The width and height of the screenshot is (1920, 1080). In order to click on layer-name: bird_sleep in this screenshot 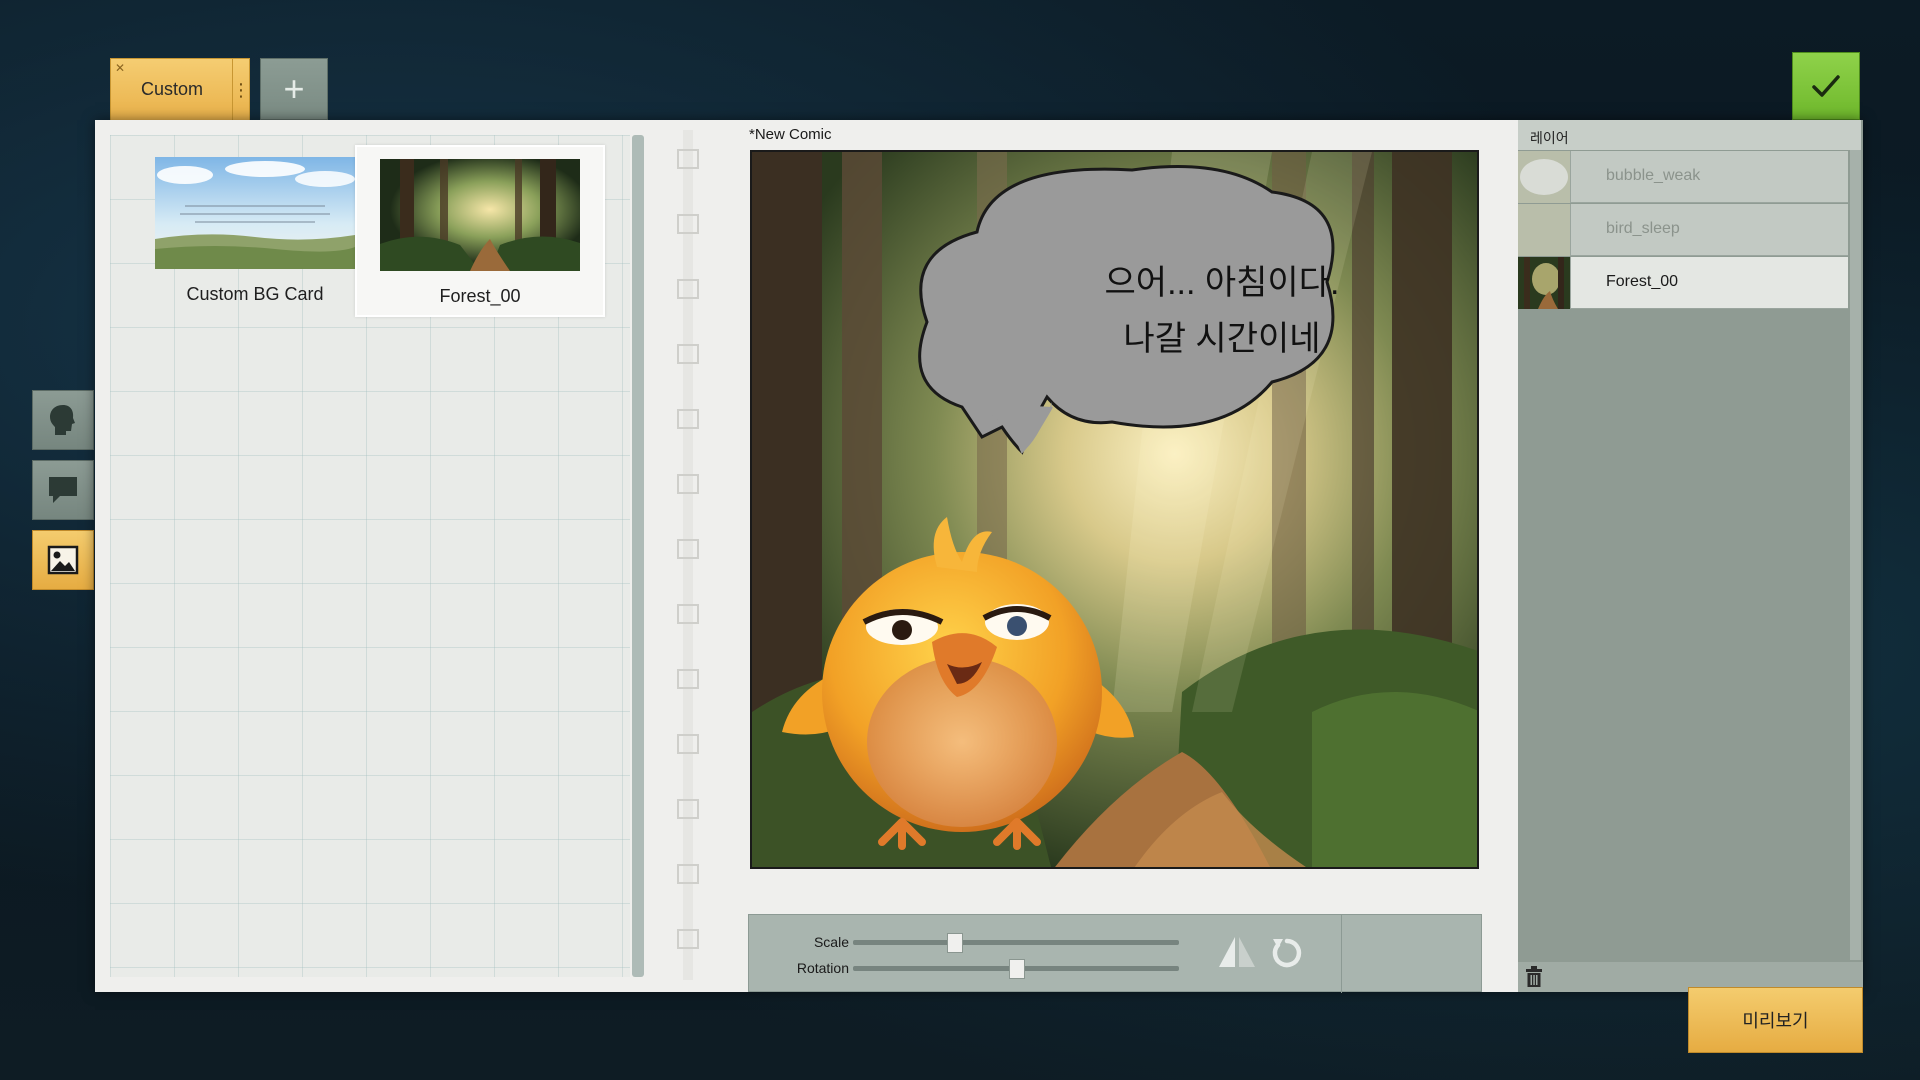, I will do `click(1643, 228)`.